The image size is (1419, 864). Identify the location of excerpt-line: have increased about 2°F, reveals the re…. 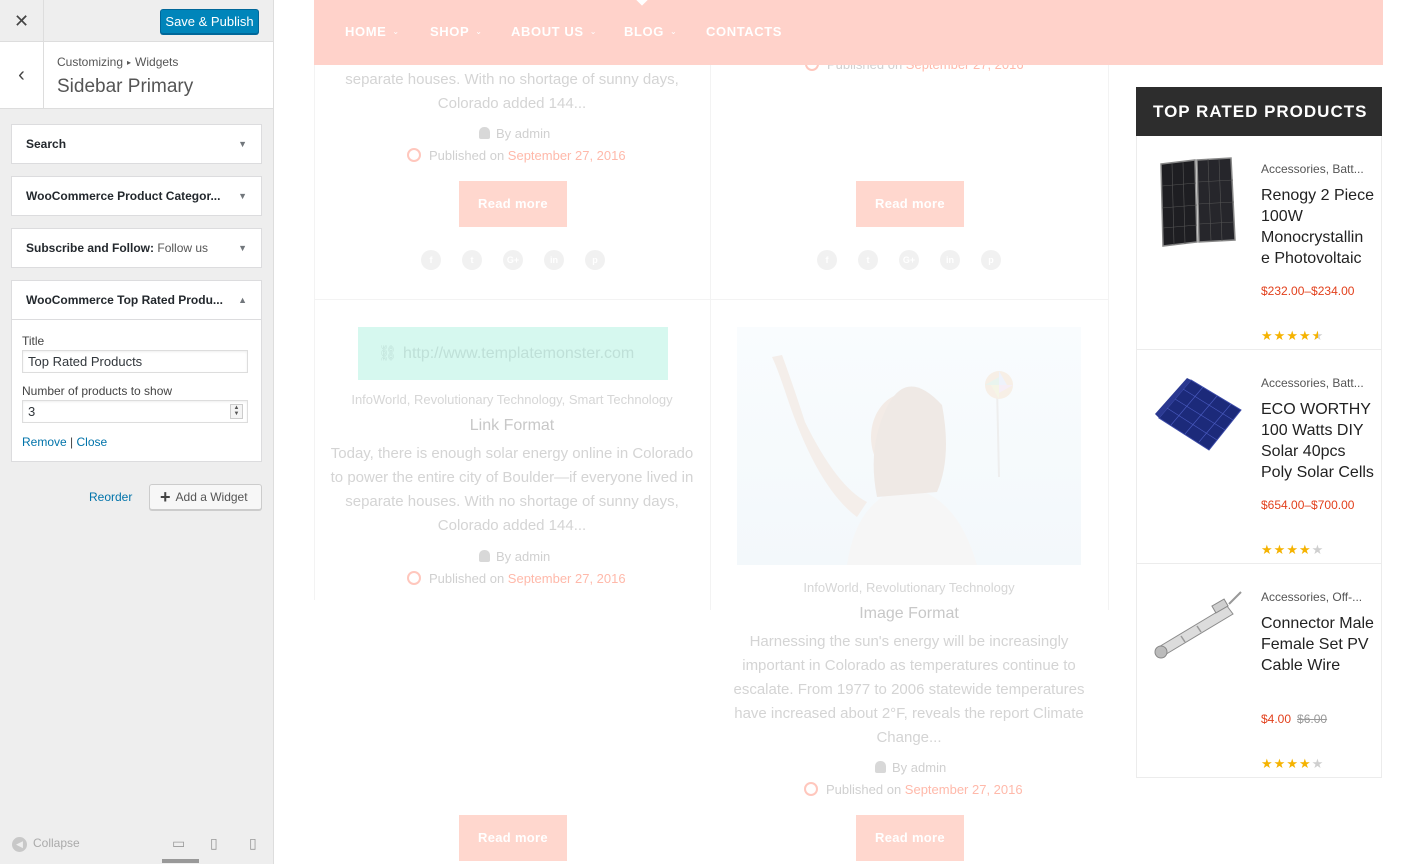
(909, 713).